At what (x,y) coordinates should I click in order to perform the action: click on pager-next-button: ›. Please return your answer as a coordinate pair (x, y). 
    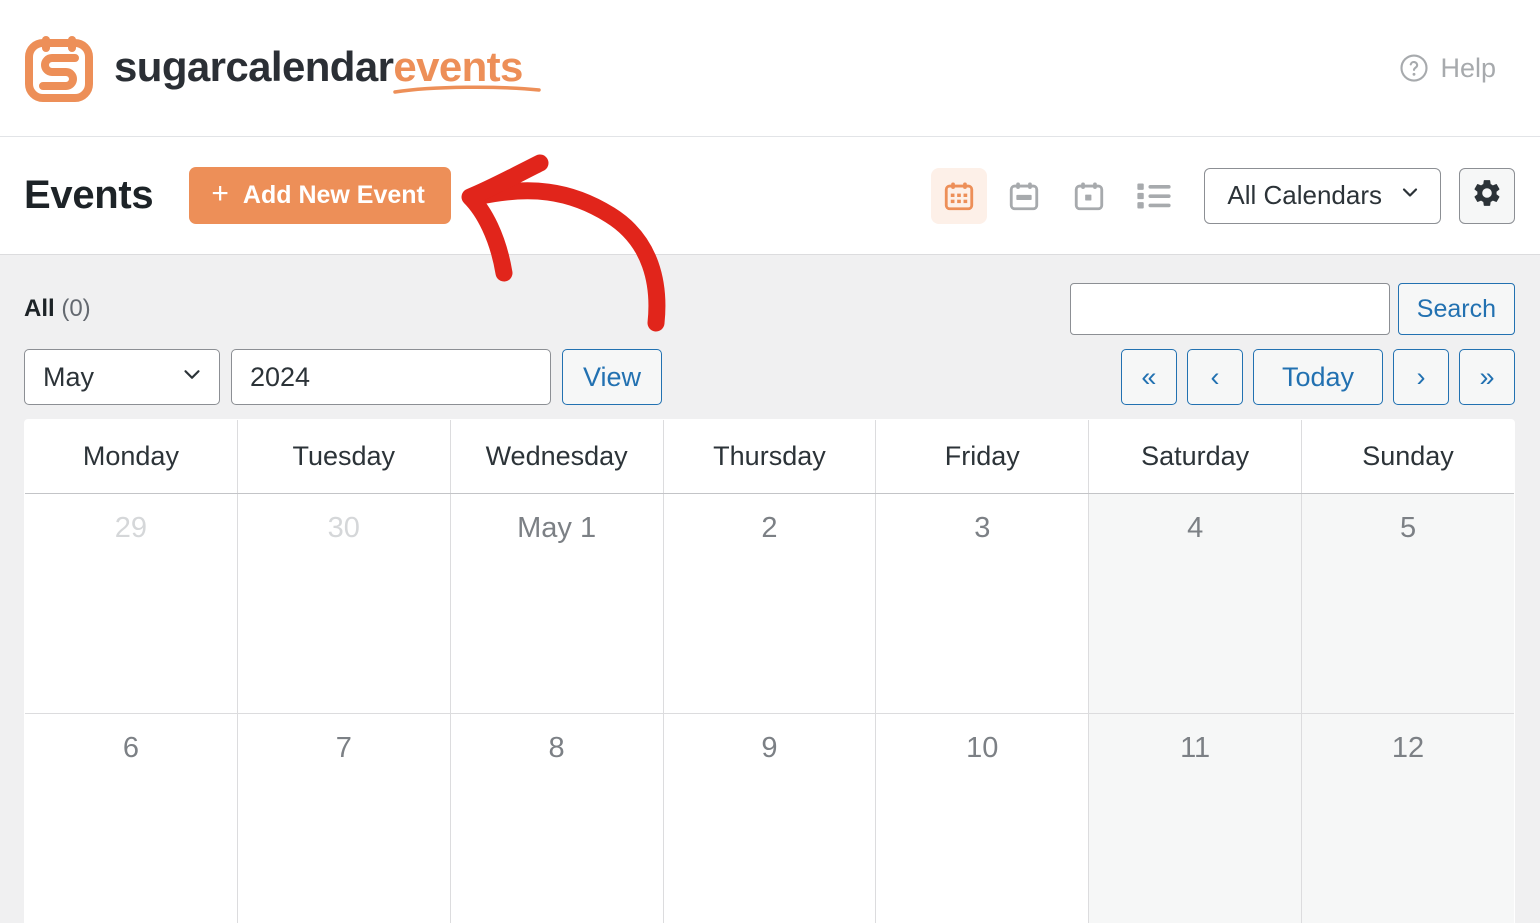
    Looking at the image, I should click on (1421, 377).